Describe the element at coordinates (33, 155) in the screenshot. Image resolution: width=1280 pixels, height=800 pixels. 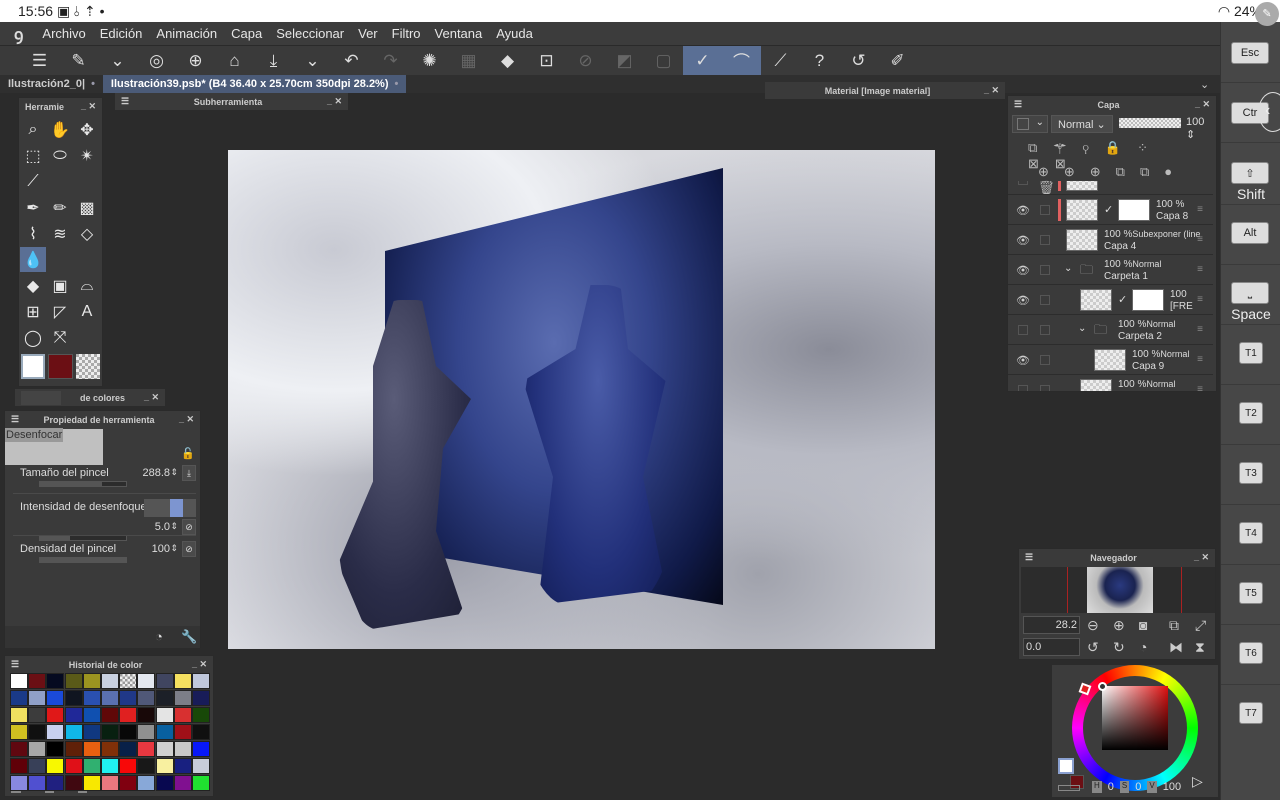
I see `operation-icon: ⬚` at that location.